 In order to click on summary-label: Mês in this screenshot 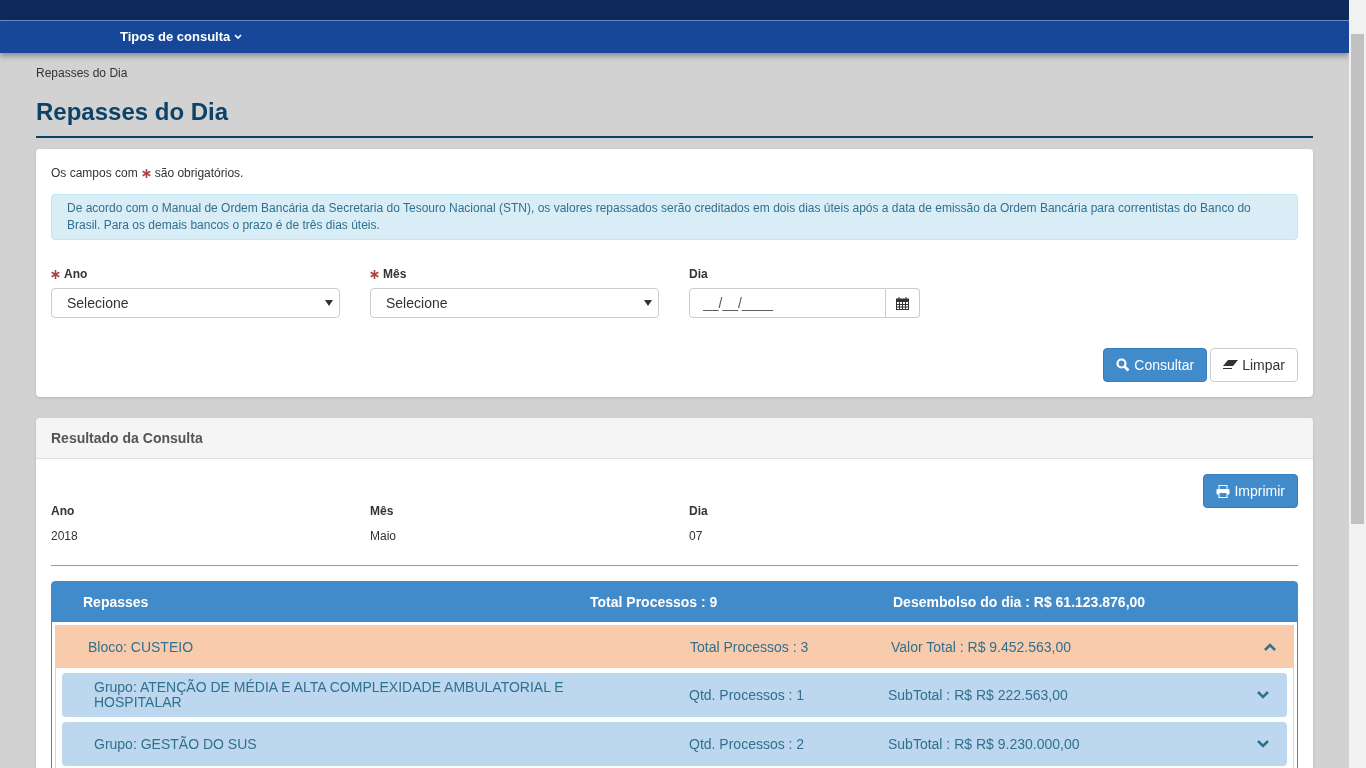, I will do `click(382, 511)`.